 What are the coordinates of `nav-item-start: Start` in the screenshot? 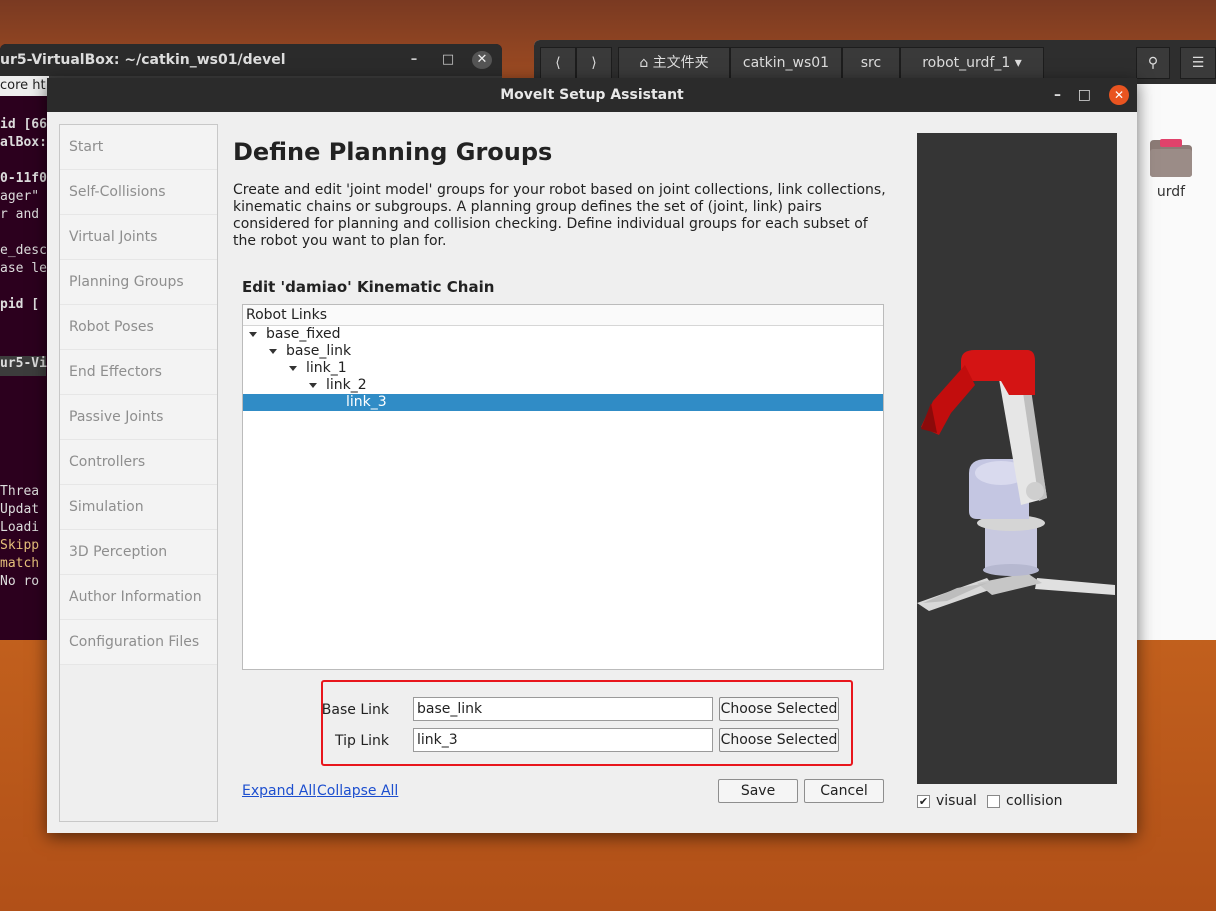 It's located at (138, 147).